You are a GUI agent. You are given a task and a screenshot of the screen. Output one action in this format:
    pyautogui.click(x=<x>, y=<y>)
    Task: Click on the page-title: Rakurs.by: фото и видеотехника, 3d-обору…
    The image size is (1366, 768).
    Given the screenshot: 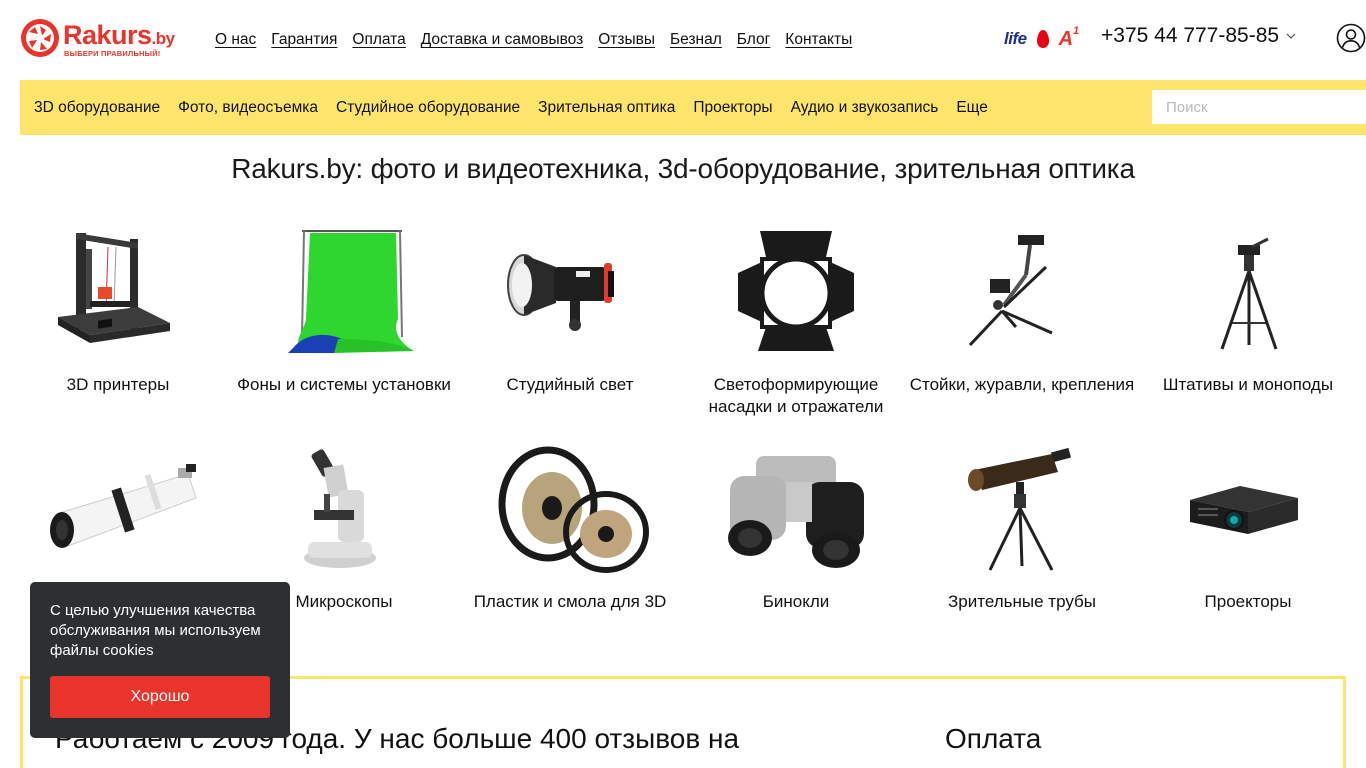 What is the action you would take?
    pyautogui.click(x=683, y=168)
    